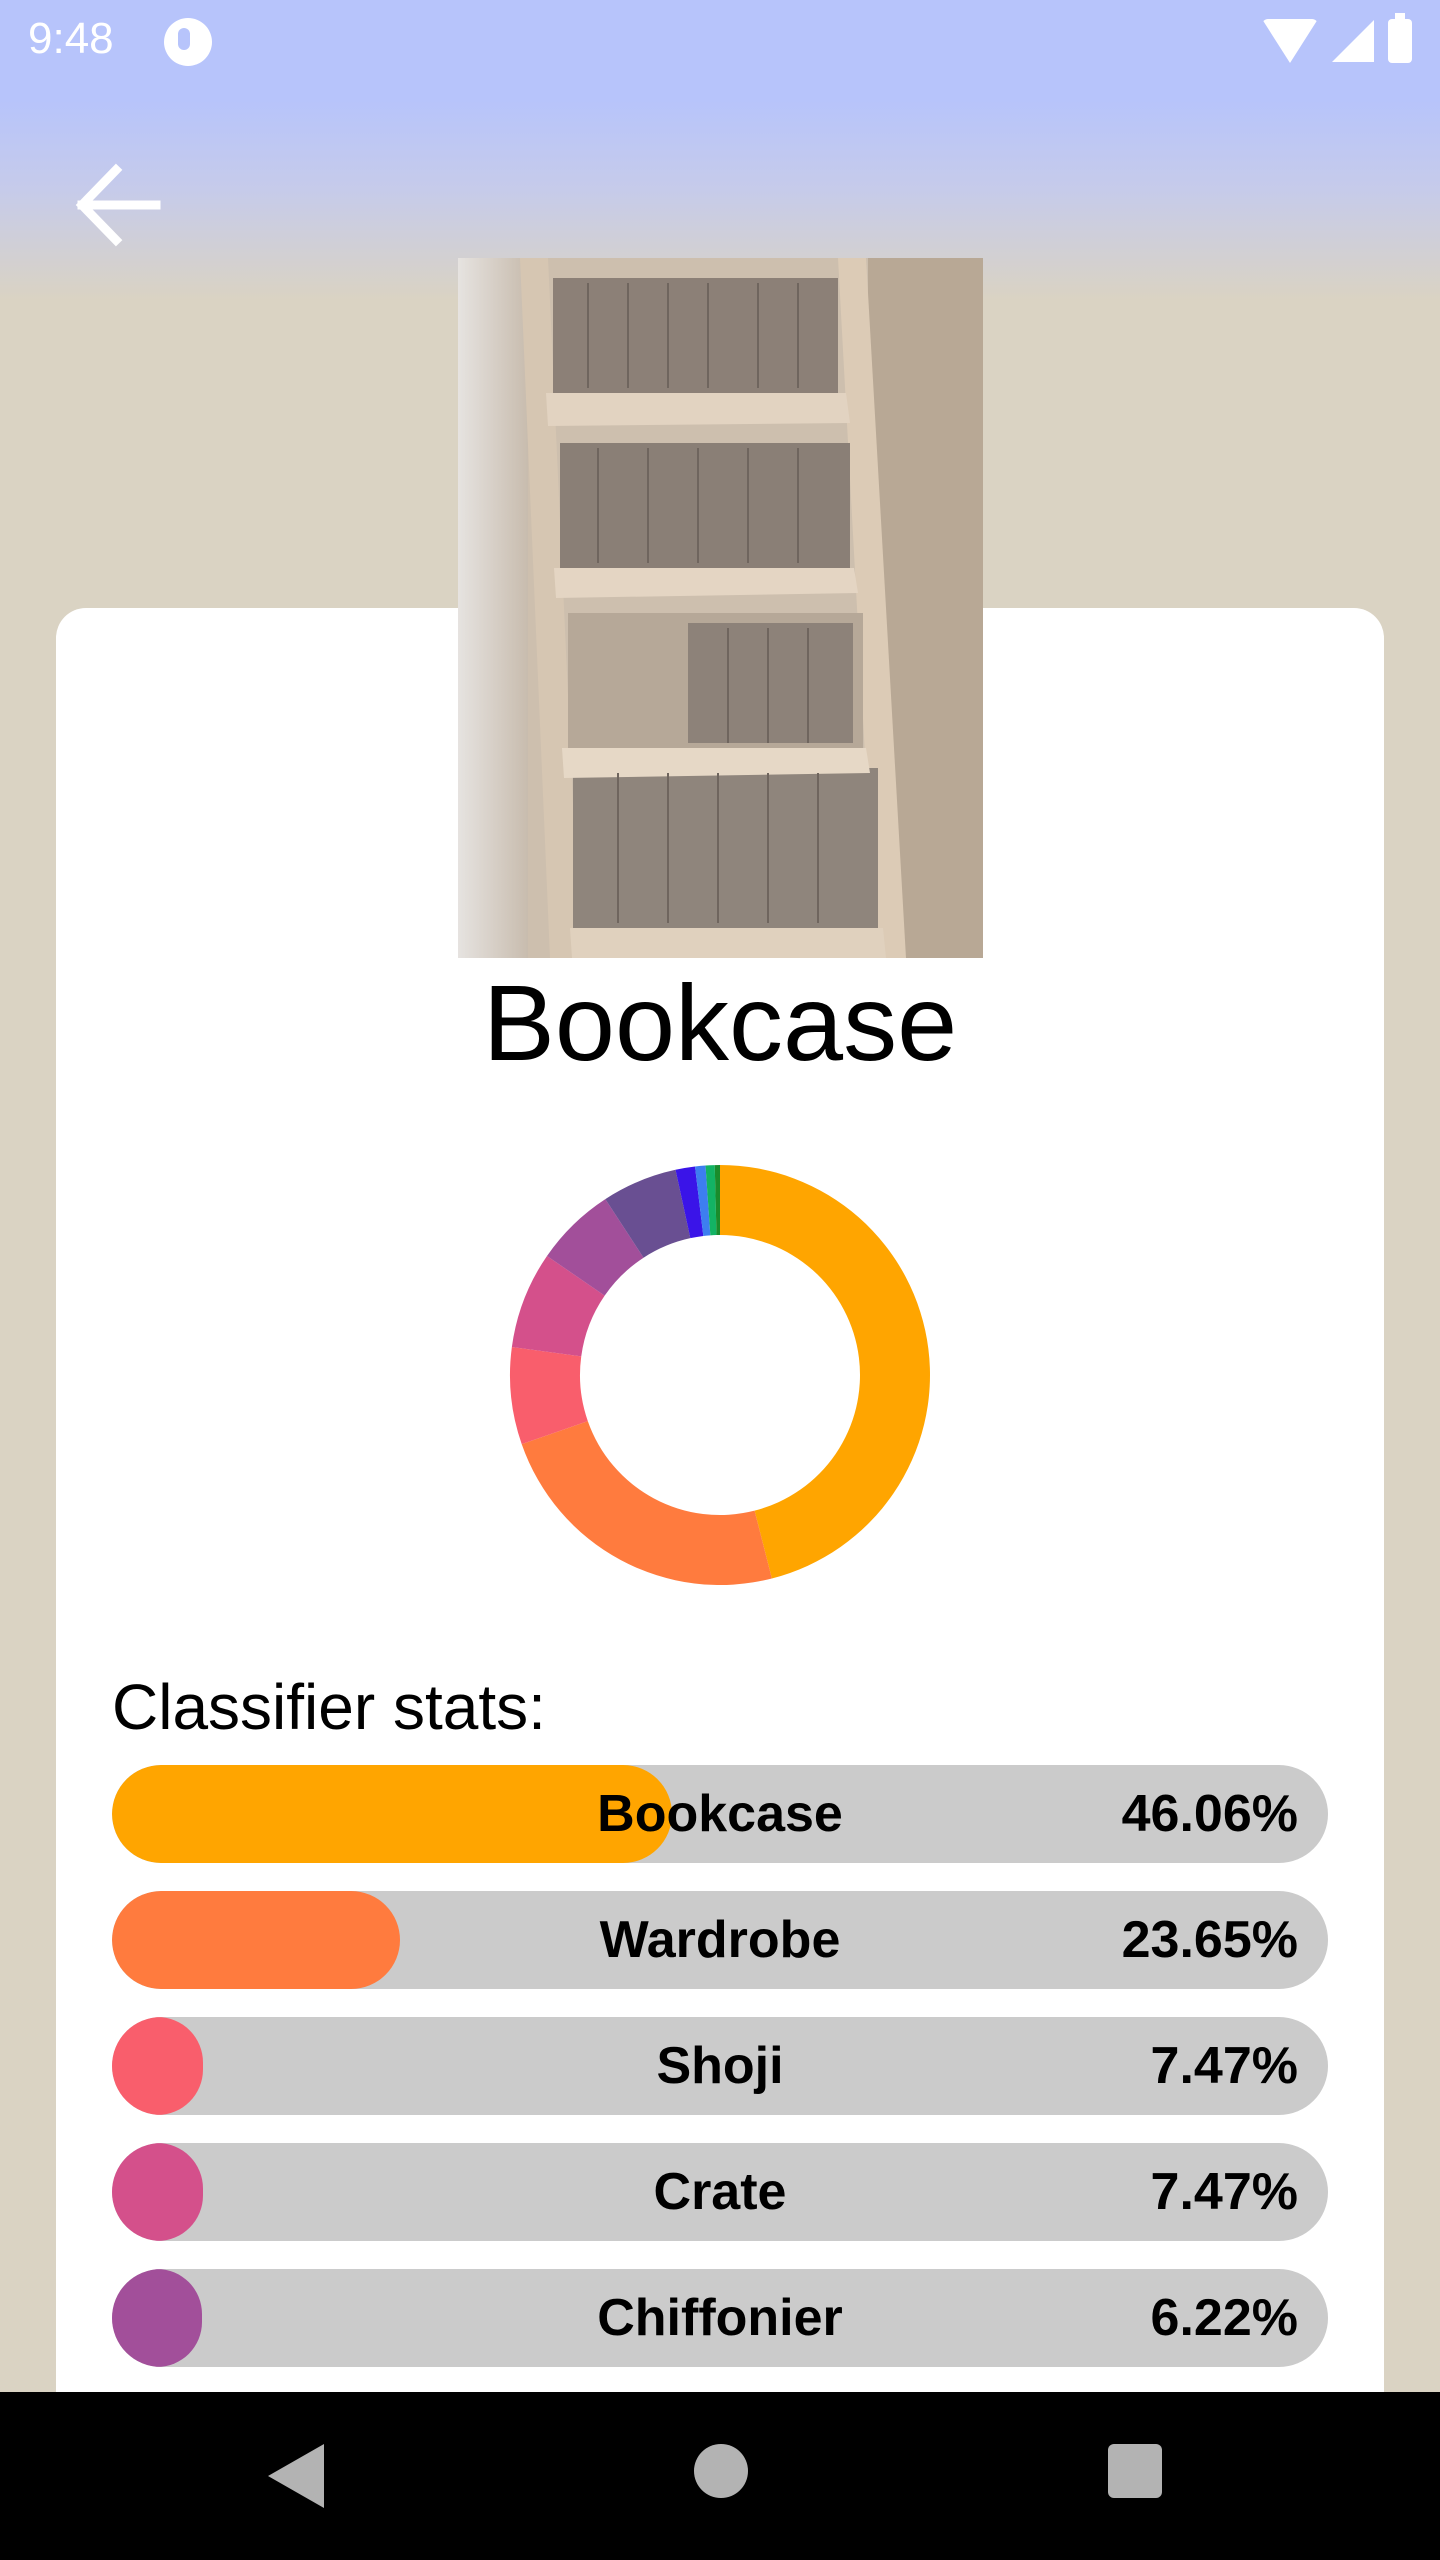 Image resolution: width=1440 pixels, height=2560 pixels. I want to click on arrow-left-icon, so click(118, 205).